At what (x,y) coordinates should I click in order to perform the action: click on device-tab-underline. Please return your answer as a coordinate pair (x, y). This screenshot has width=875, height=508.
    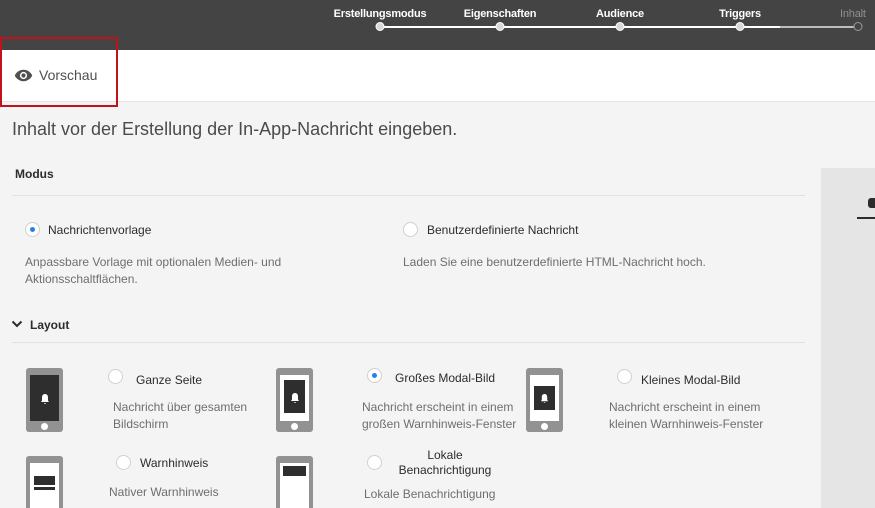
    Looking at the image, I should click on (866, 218).